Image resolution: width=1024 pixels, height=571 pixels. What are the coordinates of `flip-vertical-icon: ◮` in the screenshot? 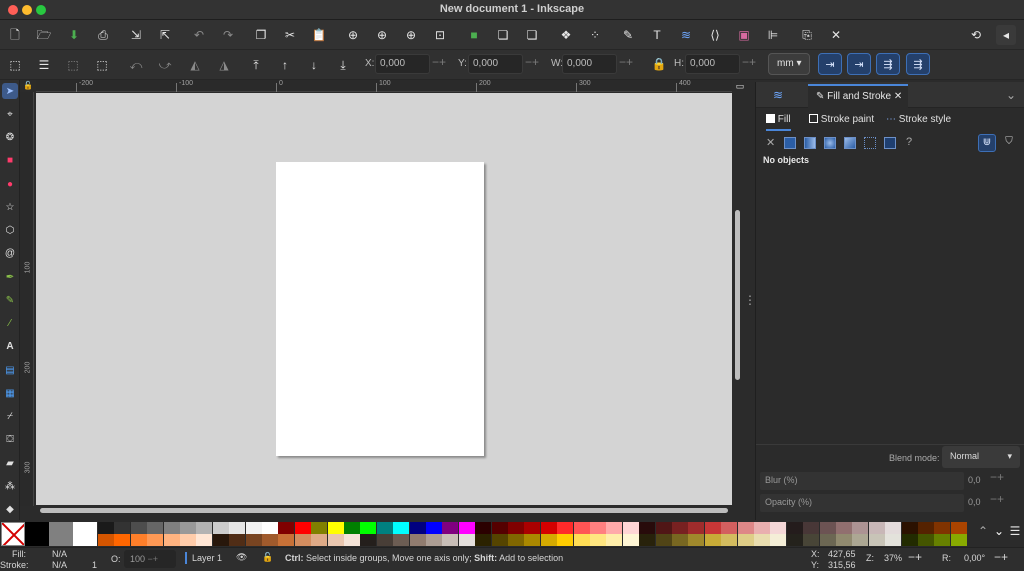 It's located at (224, 65).